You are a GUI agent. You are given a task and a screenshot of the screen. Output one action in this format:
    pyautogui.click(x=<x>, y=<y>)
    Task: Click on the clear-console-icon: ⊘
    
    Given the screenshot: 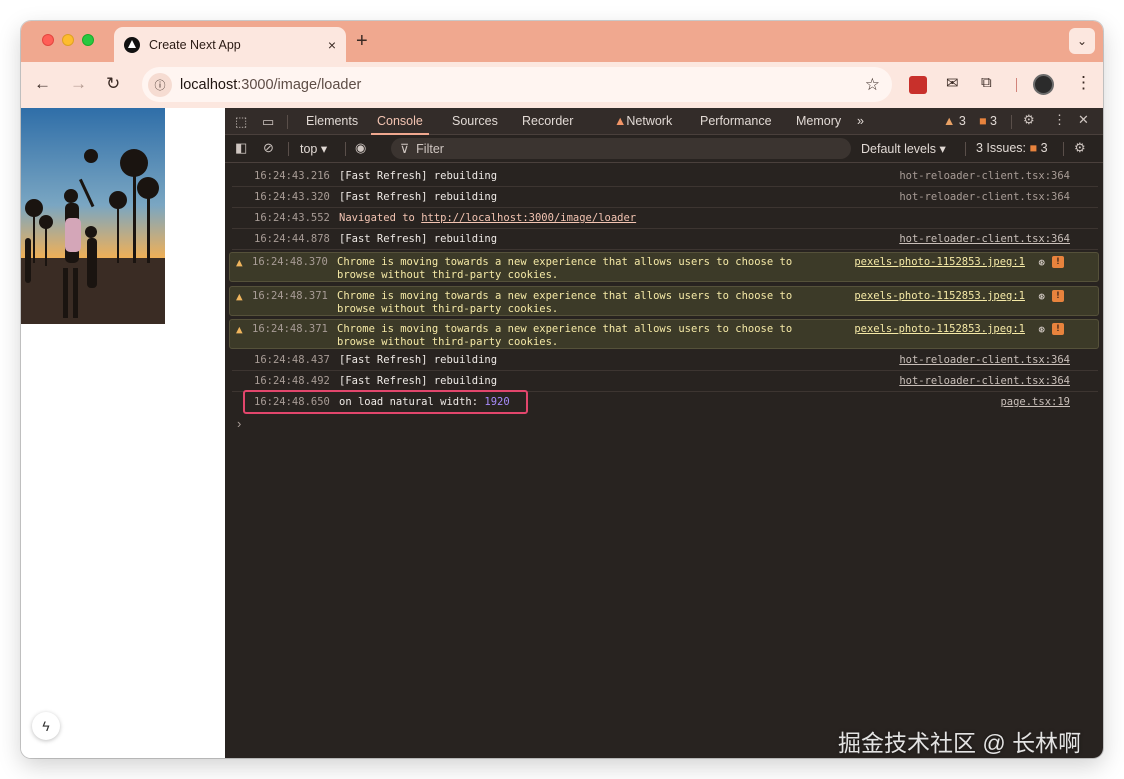 What is the action you would take?
    pyautogui.click(x=268, y=148)
    